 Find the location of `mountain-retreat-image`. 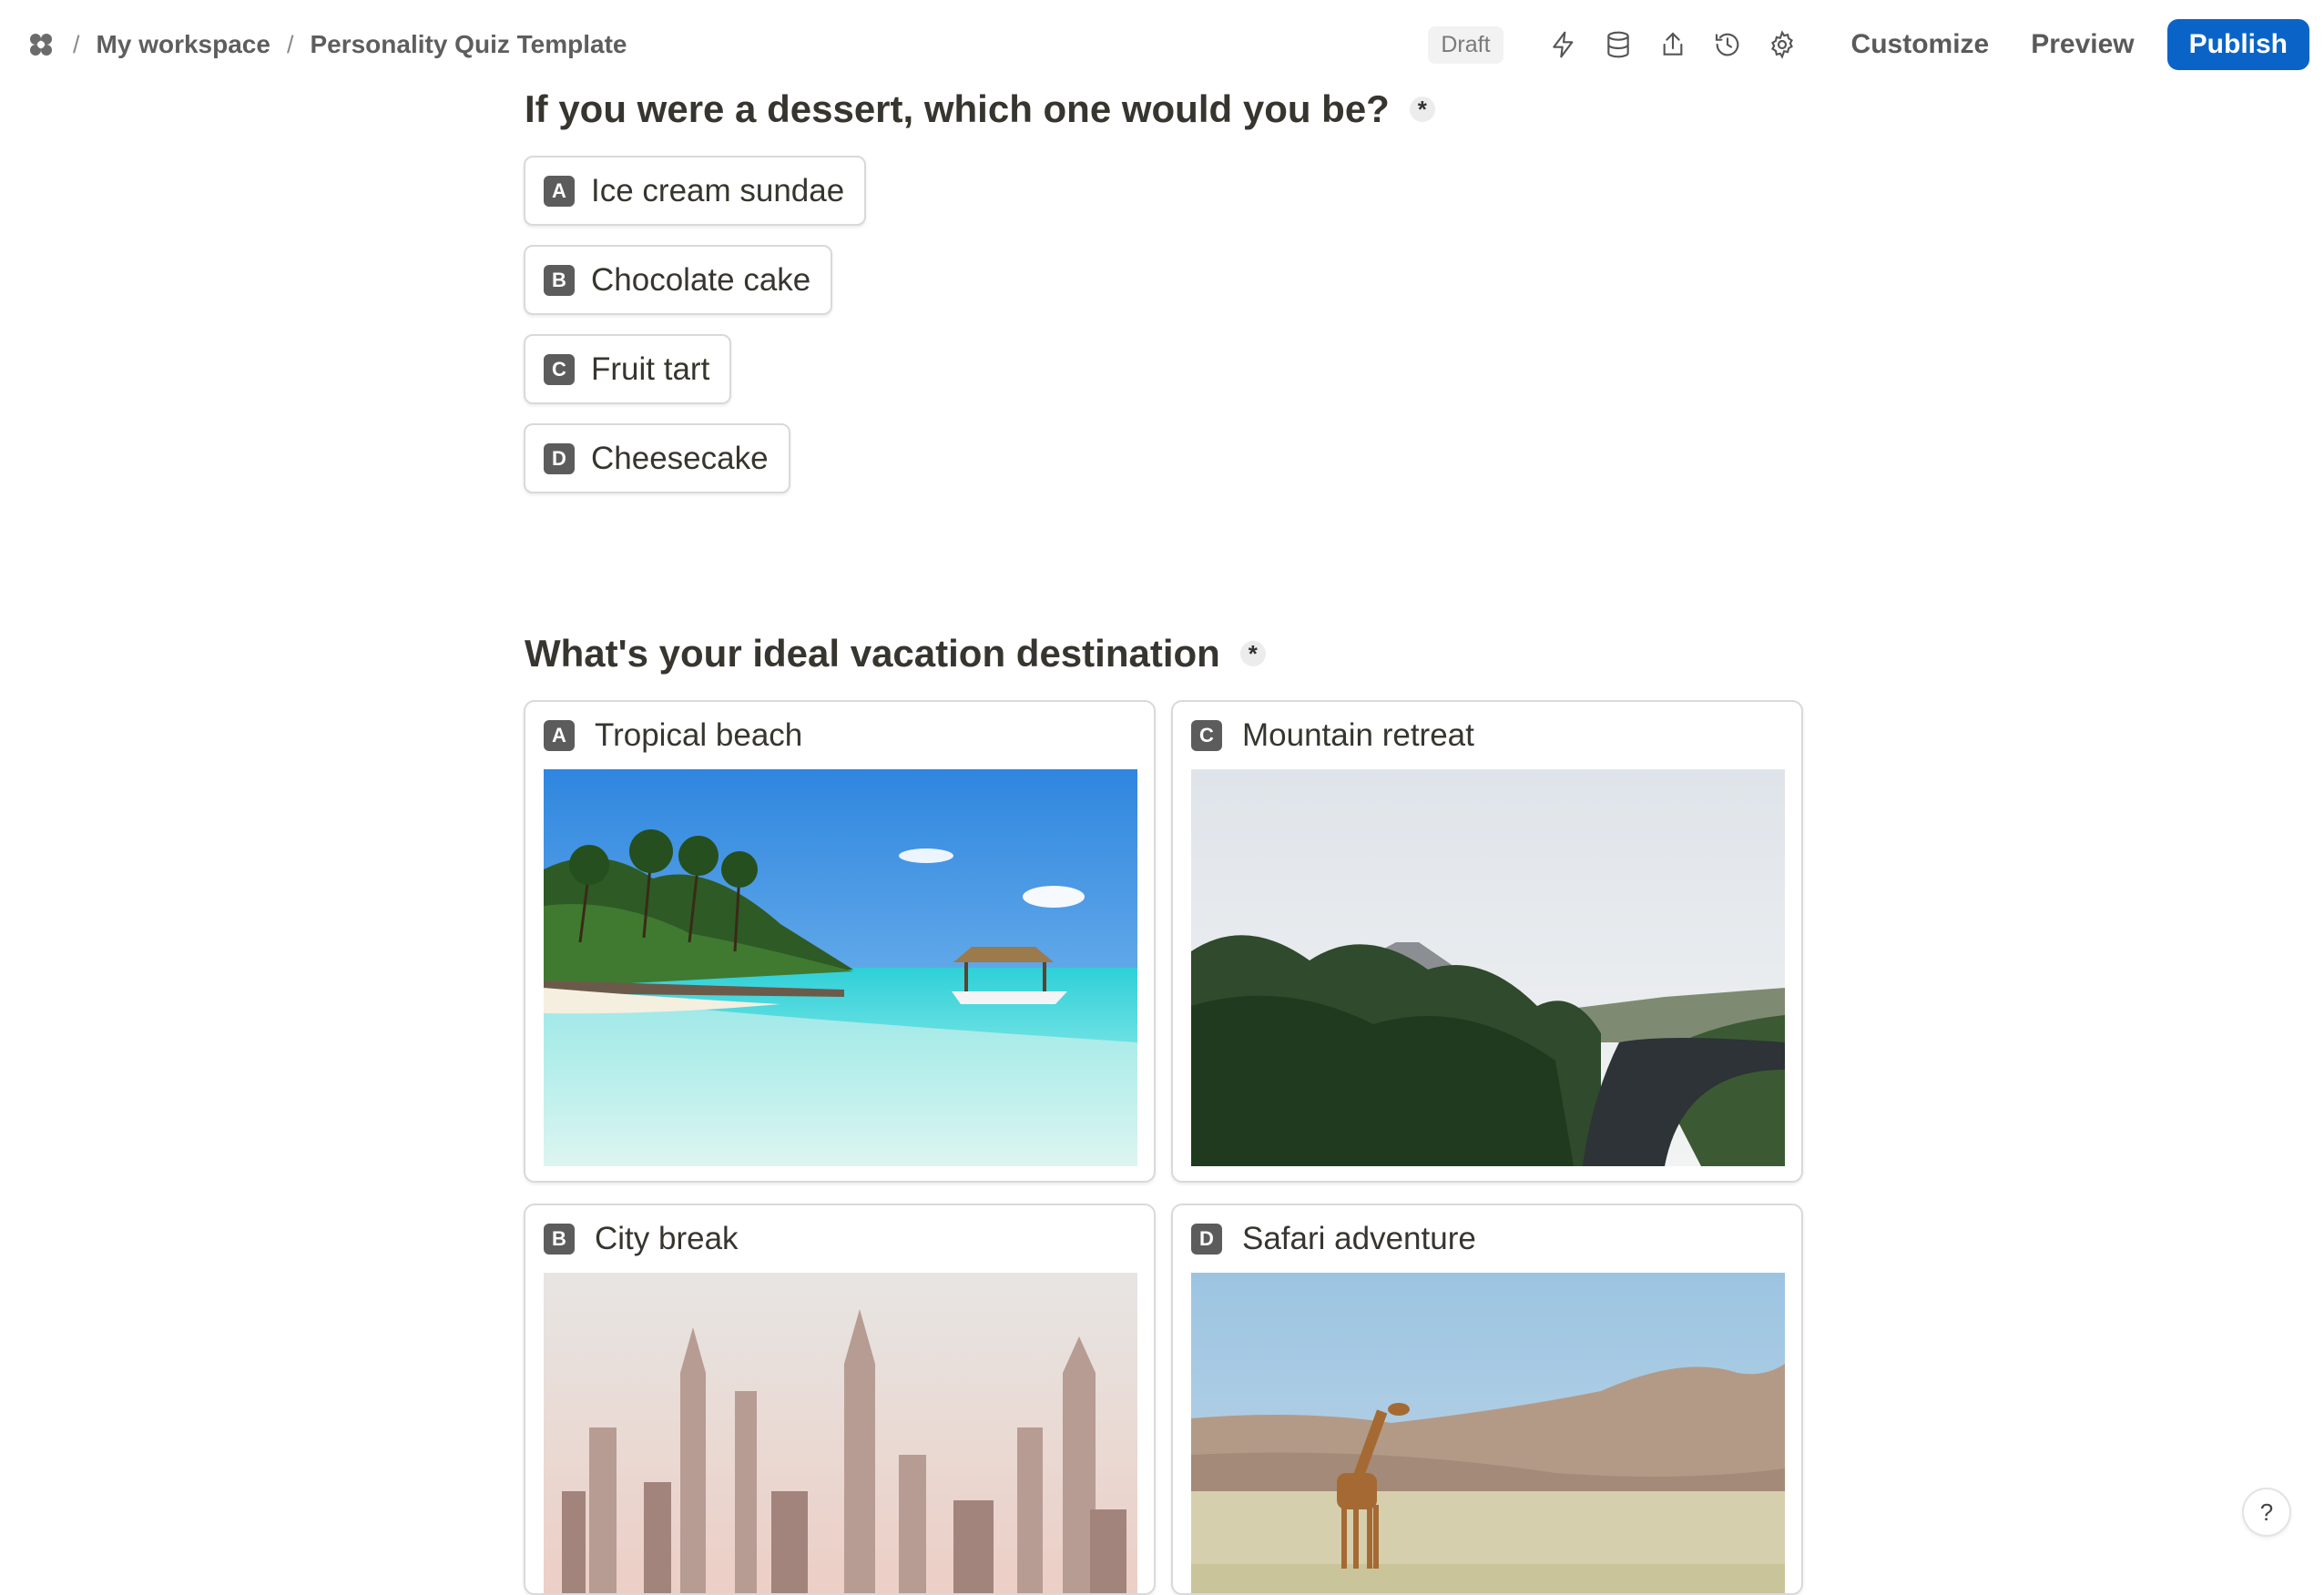

mountain-retreat-image is located at coordinates (1488, 967).